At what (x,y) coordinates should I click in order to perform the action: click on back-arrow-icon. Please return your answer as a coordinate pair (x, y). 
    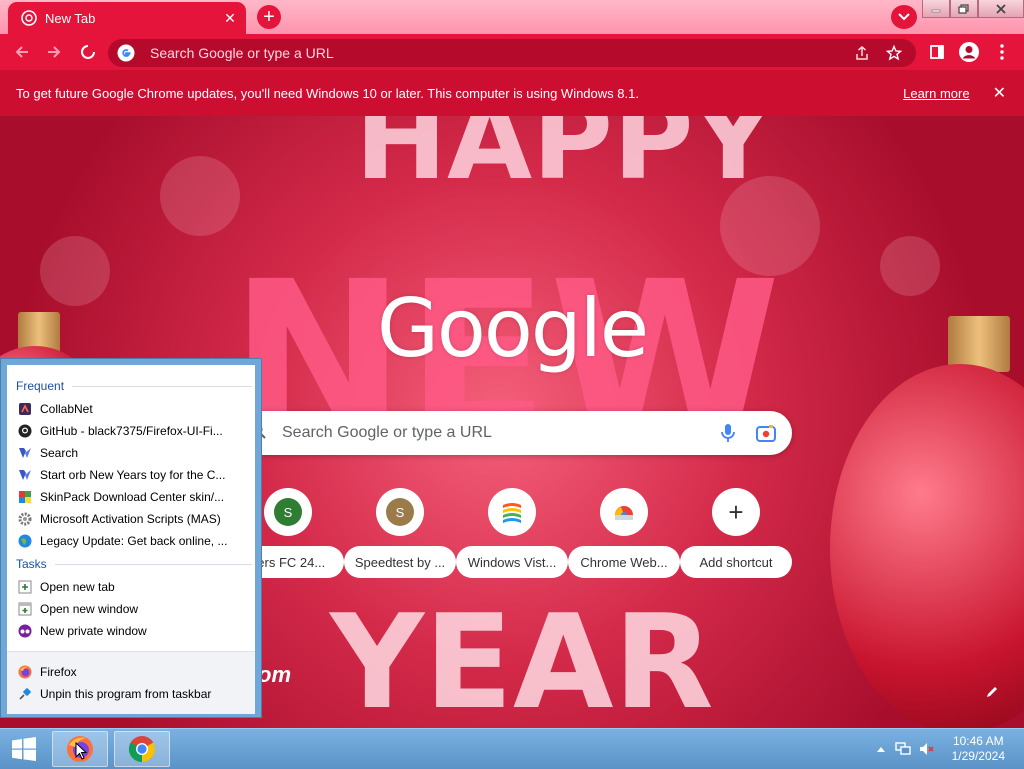
    Looking at the image, I should click on (21, 52).